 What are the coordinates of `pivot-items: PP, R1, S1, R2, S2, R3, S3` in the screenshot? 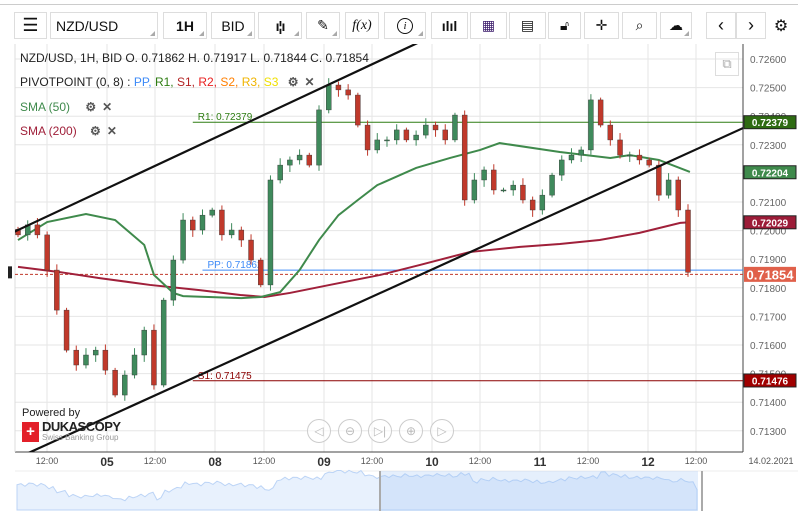 It's located at (206, 82).